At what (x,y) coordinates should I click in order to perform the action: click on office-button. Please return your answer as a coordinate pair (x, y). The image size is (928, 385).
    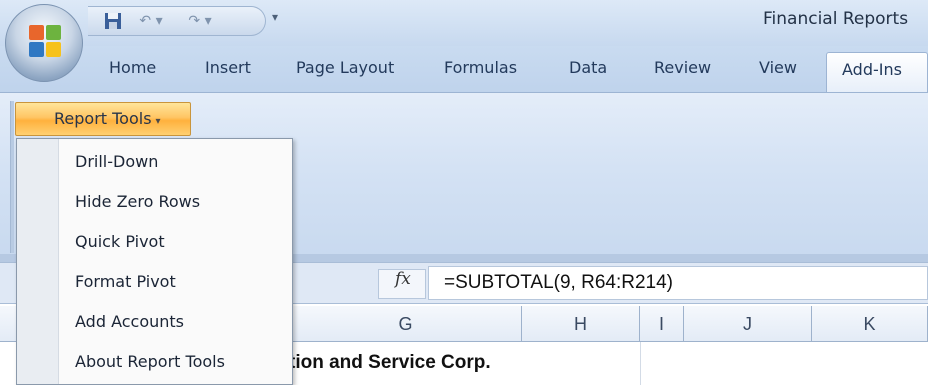
    Looking at the image, I should click on (44, 43).